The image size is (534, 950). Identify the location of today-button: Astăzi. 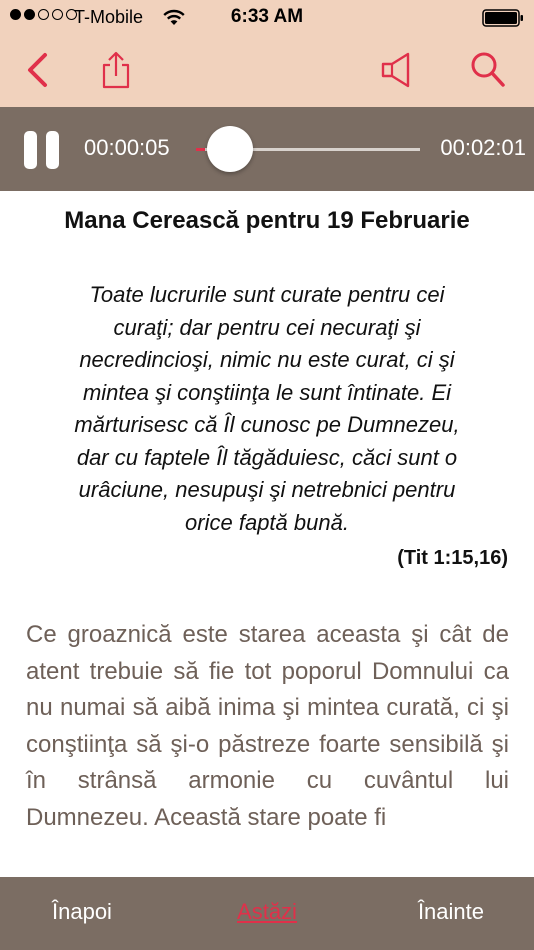
(267, 911).